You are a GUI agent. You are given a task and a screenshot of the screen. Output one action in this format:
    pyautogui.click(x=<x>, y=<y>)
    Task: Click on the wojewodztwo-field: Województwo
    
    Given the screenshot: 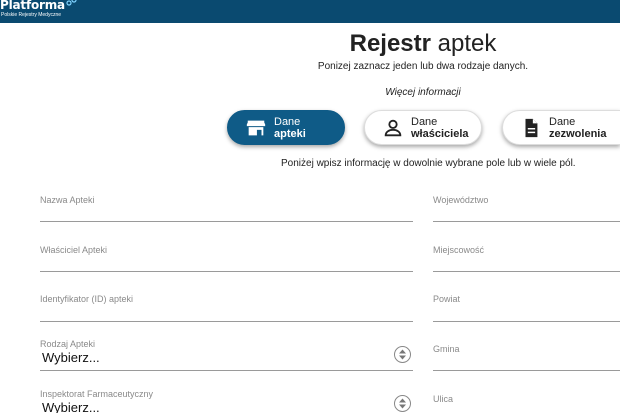 What is the action you would take?
    pyautogui.click(x=526, y=208)
    